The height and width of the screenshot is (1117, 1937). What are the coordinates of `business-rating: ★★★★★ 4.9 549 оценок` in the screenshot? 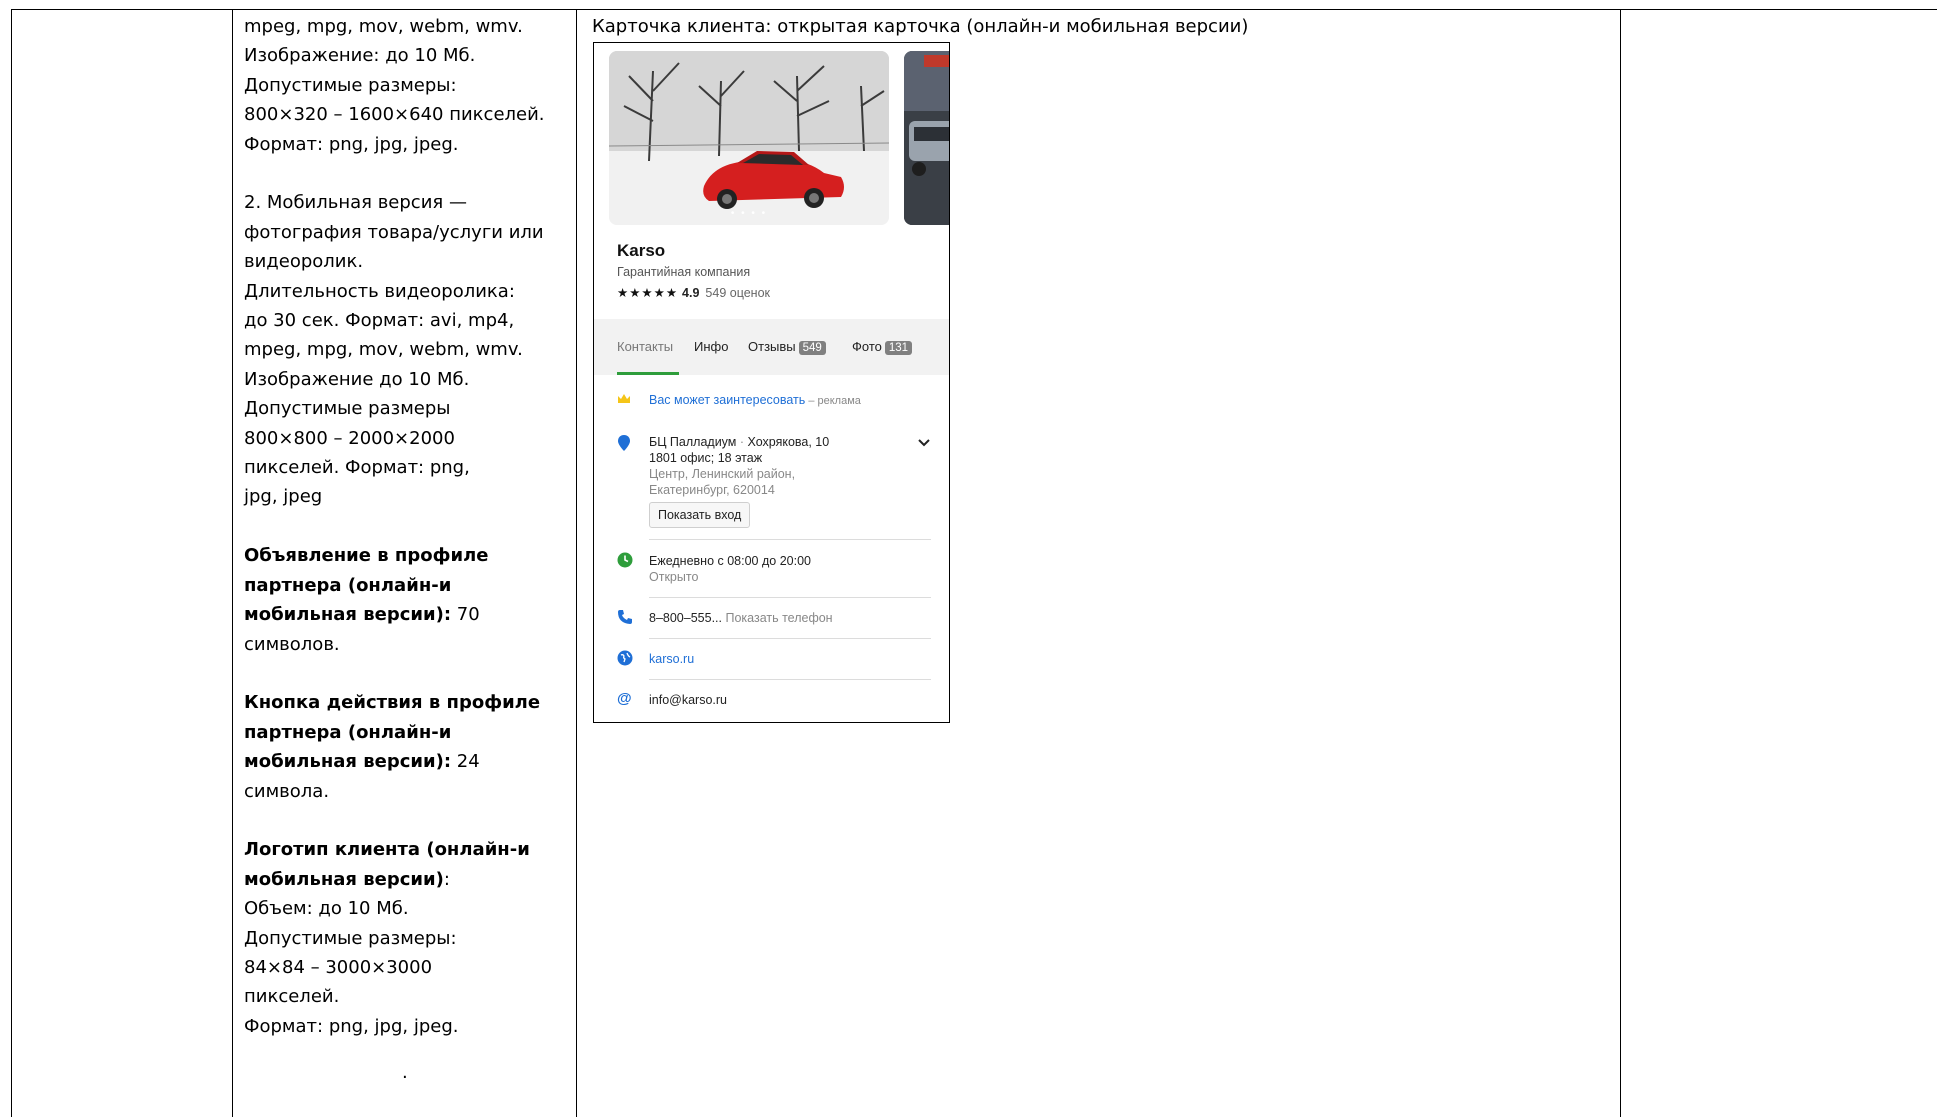 It's located at (693, 292).